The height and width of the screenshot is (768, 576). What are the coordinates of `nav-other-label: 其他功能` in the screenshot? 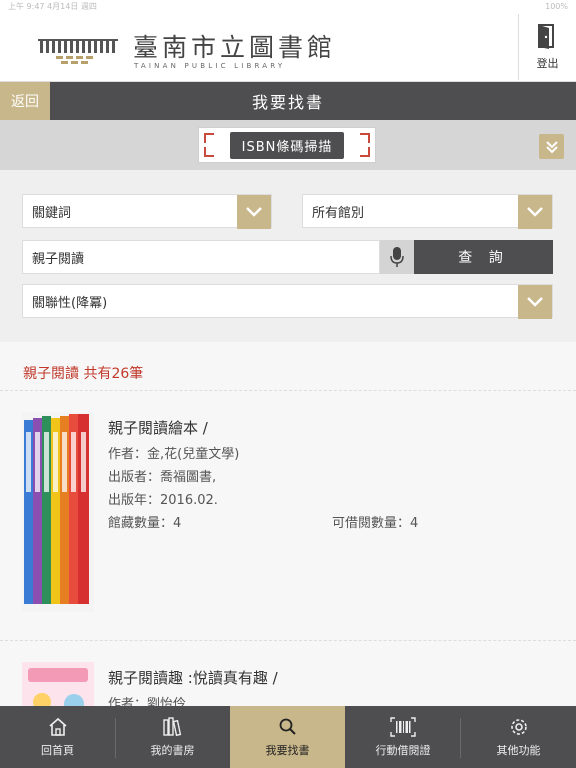 It's located at (518, 750).